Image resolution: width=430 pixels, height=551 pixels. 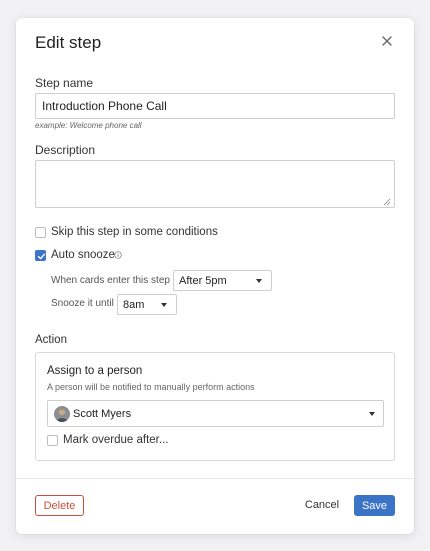 What do you see at coordinates (374, 505) in the screenshot?
I see `save-button: Save` at bounding box center [374, 505].